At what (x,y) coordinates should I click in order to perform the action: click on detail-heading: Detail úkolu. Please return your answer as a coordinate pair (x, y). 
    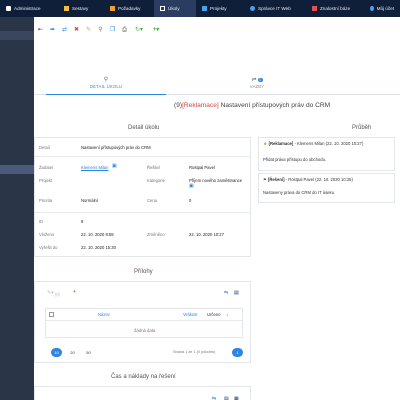
    Looking at the image, I should click on (144, 128).